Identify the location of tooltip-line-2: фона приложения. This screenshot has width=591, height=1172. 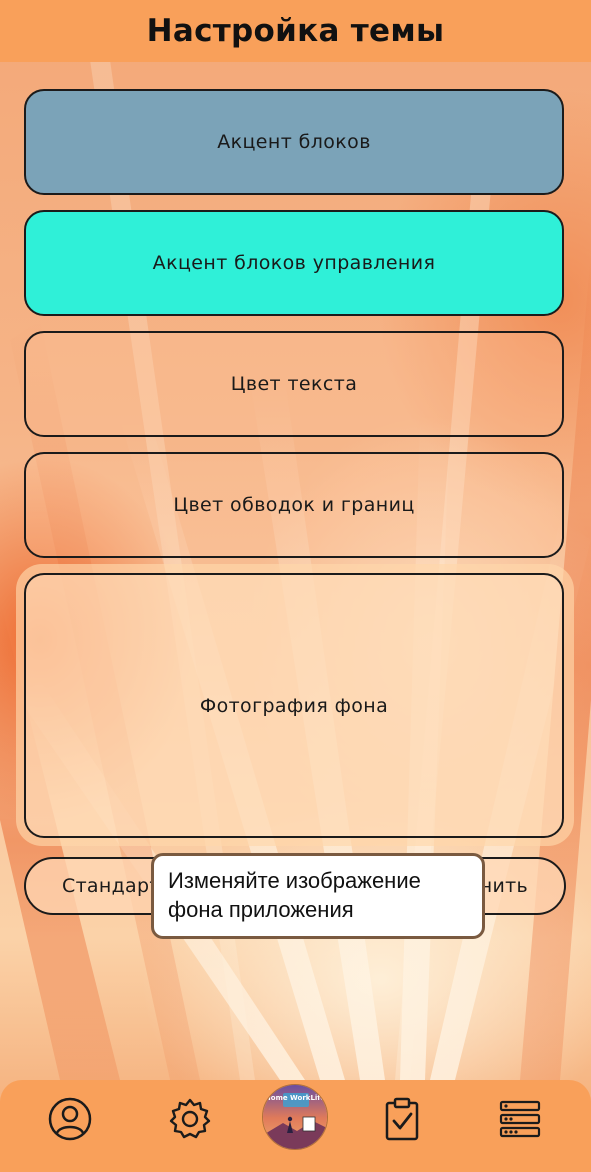
(261, 909).